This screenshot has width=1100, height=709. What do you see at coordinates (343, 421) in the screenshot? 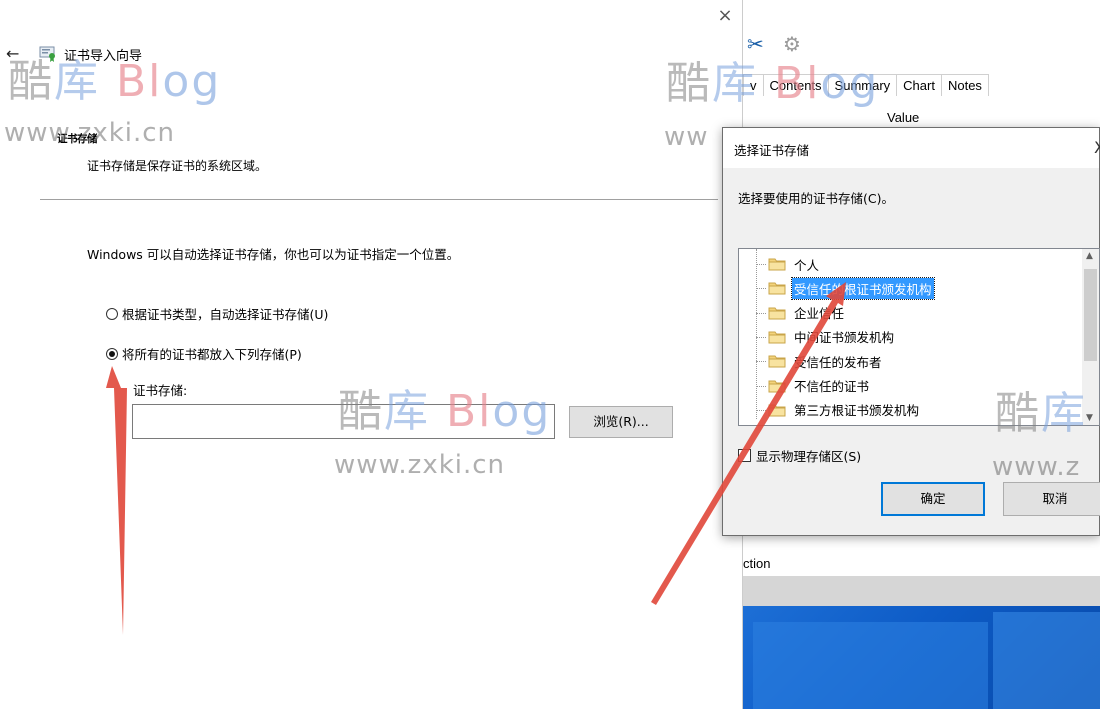
I see `certificate-store-input` at bounding box center [343, 421].